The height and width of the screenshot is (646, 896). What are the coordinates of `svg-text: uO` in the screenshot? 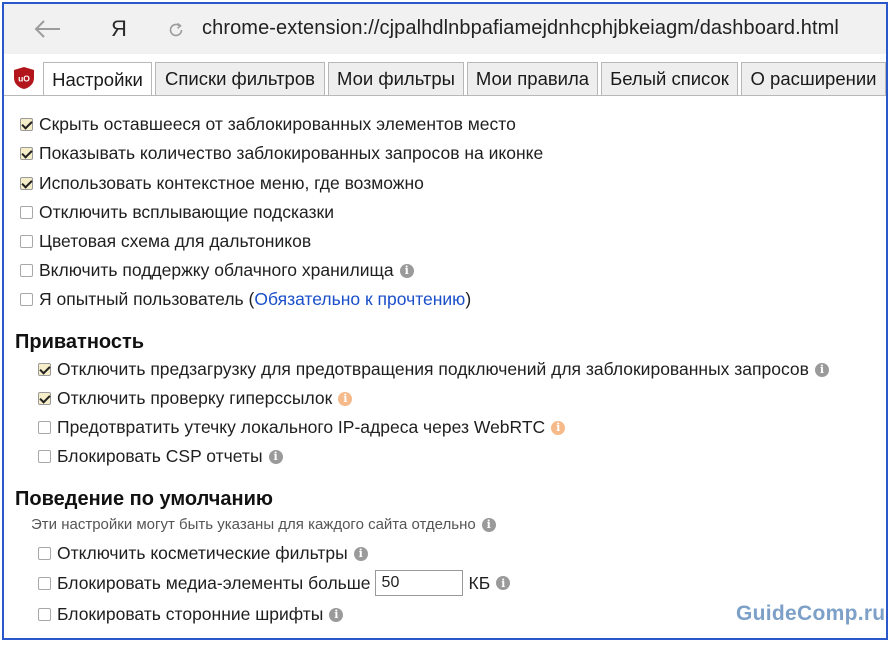 It's located at (24, 79).